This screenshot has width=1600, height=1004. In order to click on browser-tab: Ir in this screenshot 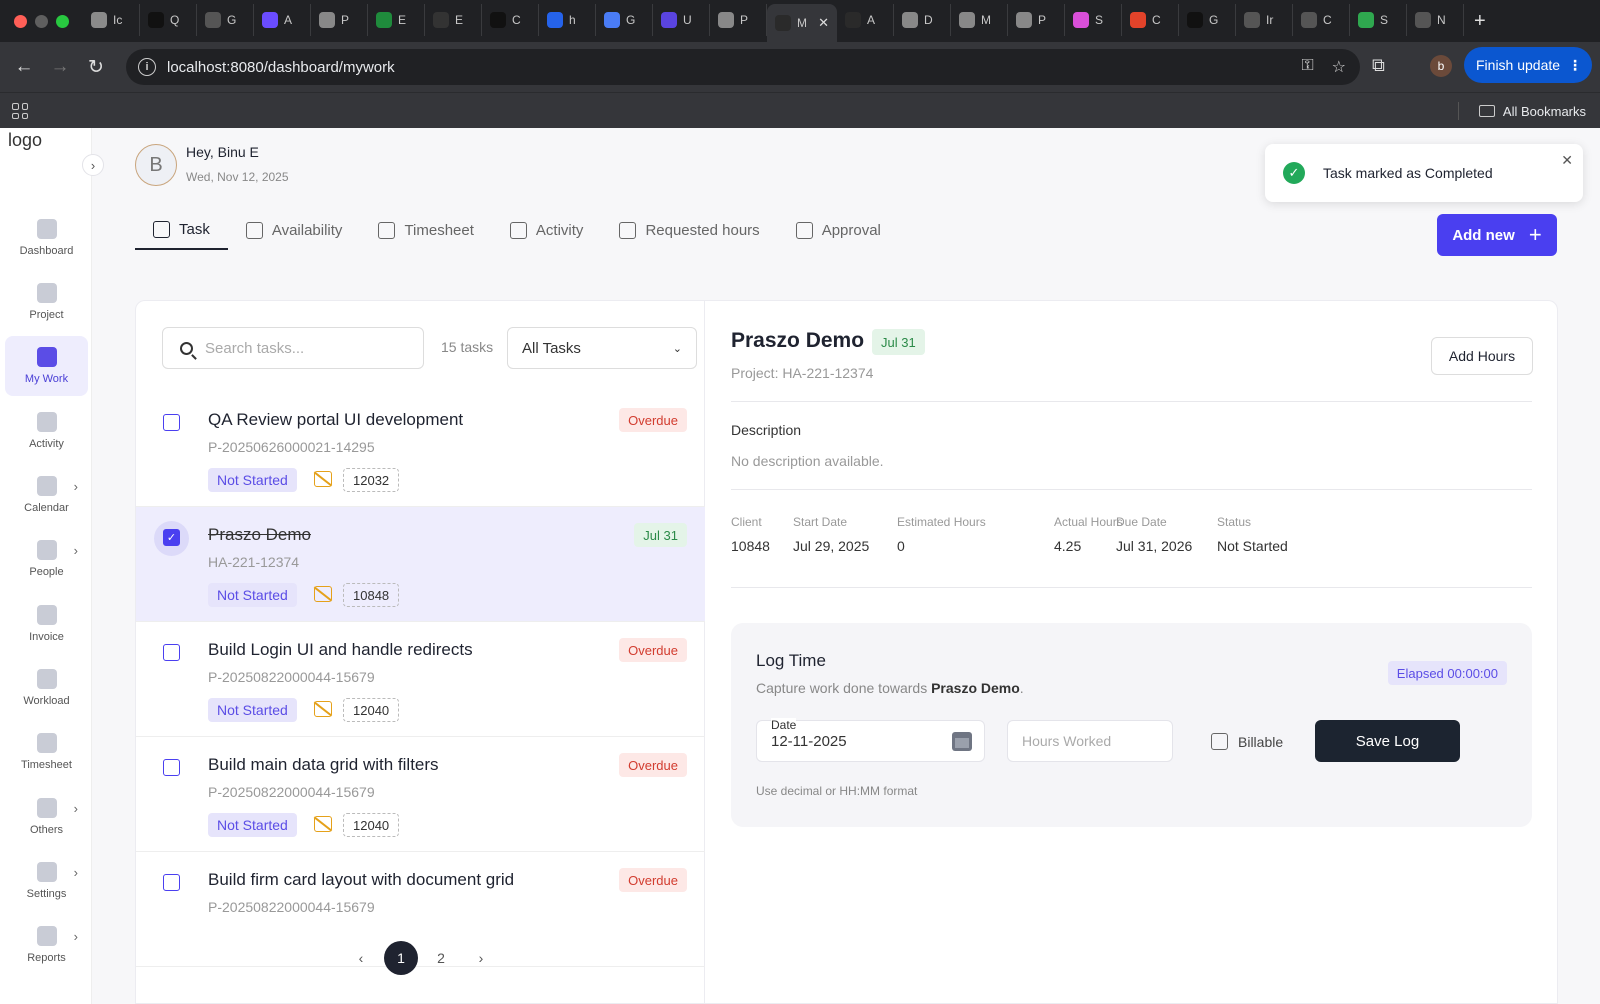, I will do `click(1264, 20)`.